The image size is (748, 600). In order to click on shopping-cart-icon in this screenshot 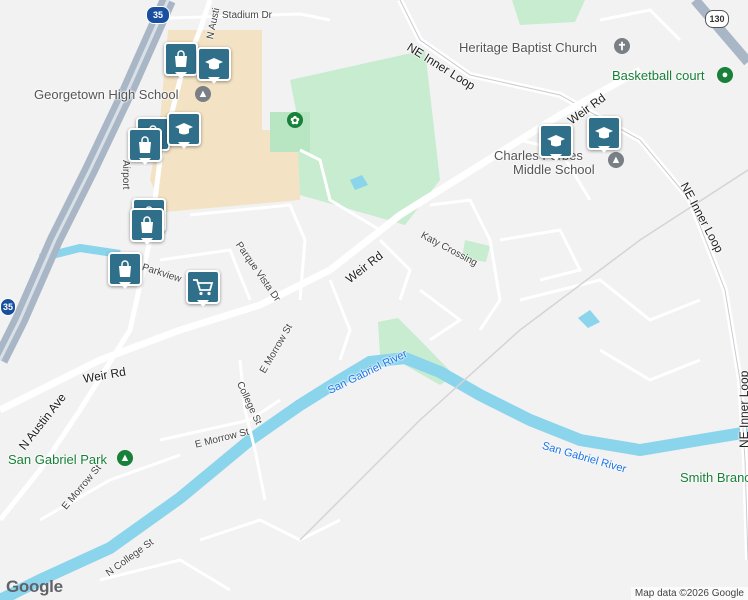, I will do `click(203, 287)`.